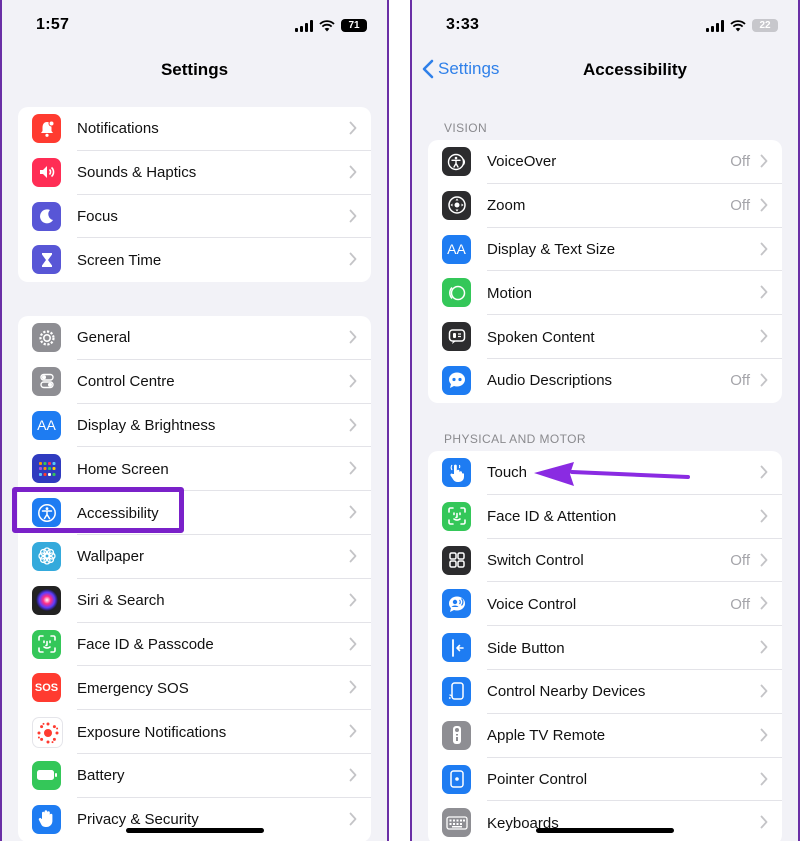 The image size is (800, 841). I want to click on settings-row-emergency-sos: SOS Emergency SOS, so click(194, 688).